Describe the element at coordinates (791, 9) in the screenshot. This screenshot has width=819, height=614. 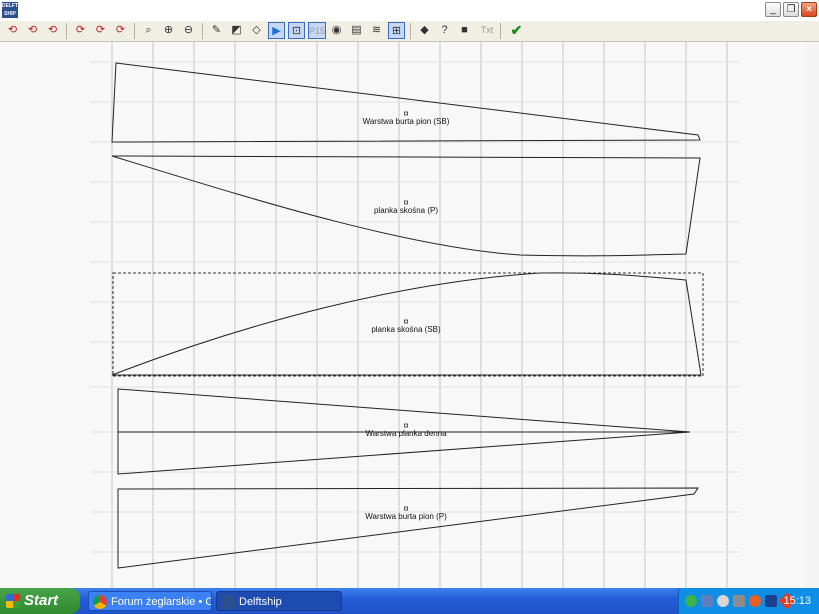
I see `maximize-button: ❐` at that location.